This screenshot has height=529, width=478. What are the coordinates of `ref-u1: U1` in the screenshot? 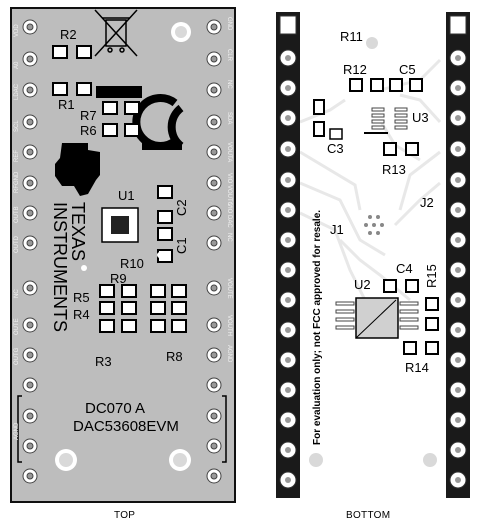 It's located at (126, 195).